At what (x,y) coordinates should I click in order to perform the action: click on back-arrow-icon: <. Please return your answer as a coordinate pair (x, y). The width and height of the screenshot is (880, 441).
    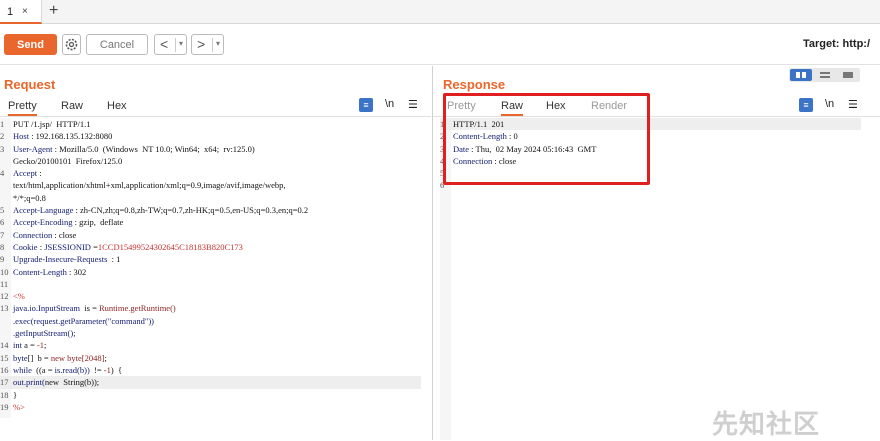
    Looking at the image, I should click on (164, 44).